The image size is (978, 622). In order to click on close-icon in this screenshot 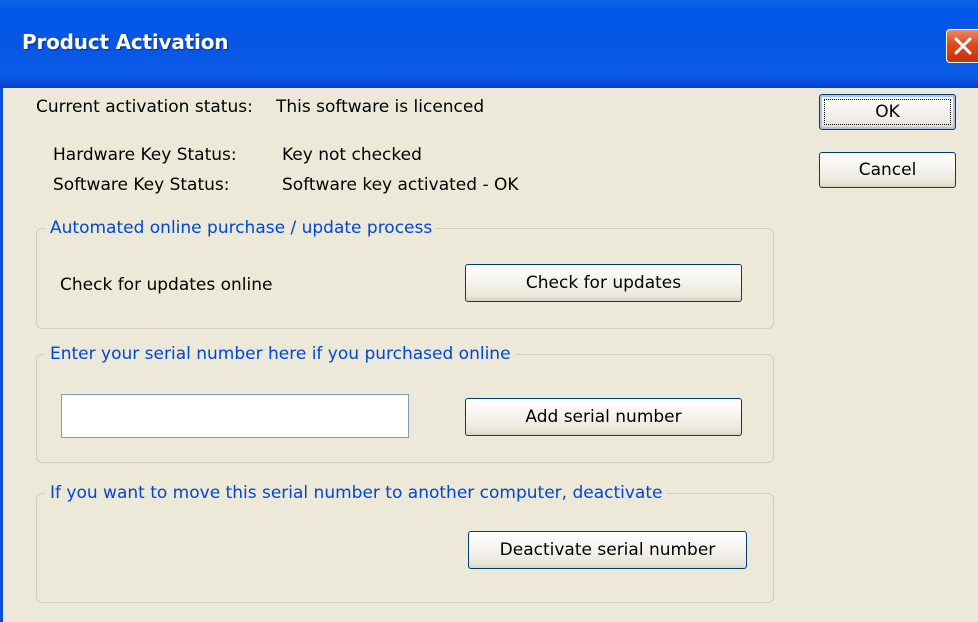, I will do `click(963, 46)`.